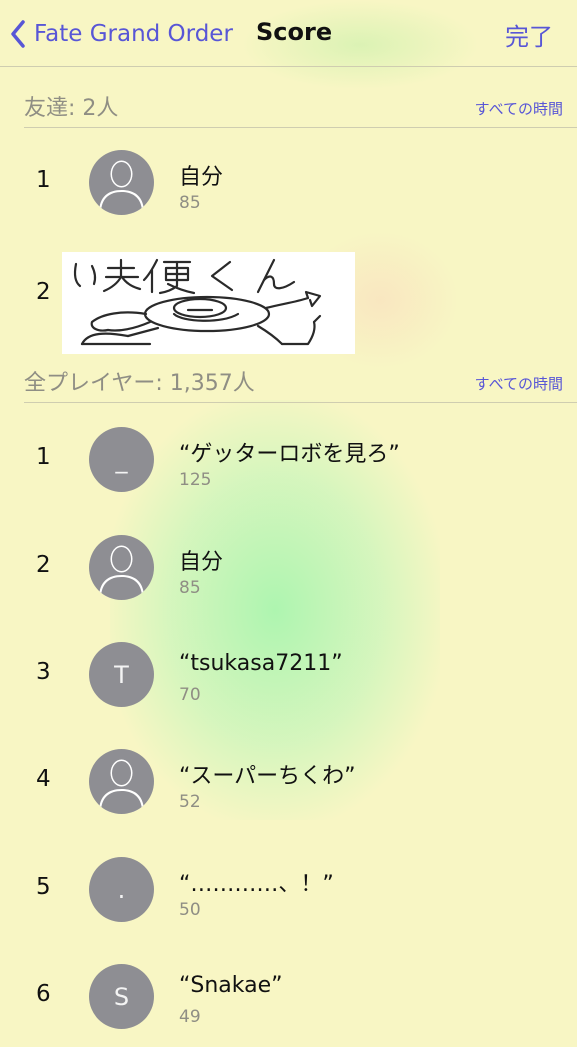 Image resolution: width=577 pixels, height=1047 pixels. Describe the element at coordinates (288, 568) in the screenshot. I see `leaderboard-row: 2 自分 85` at that location.